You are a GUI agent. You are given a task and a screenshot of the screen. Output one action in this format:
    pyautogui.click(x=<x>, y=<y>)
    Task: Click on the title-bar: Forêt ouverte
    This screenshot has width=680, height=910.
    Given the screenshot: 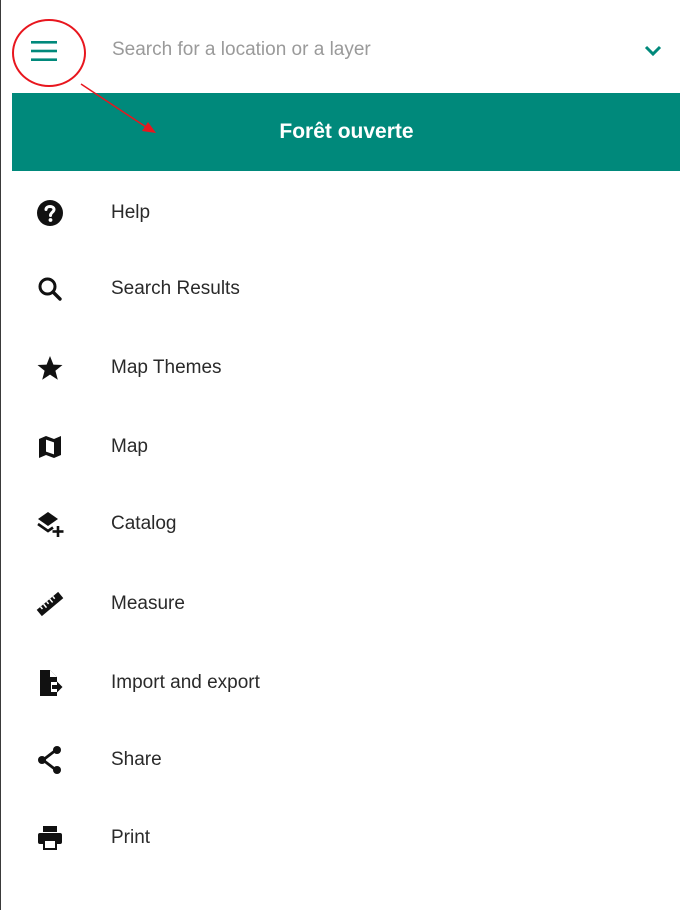 What is the action you would take?
    pyautogui.click(x=346, y=132)
    